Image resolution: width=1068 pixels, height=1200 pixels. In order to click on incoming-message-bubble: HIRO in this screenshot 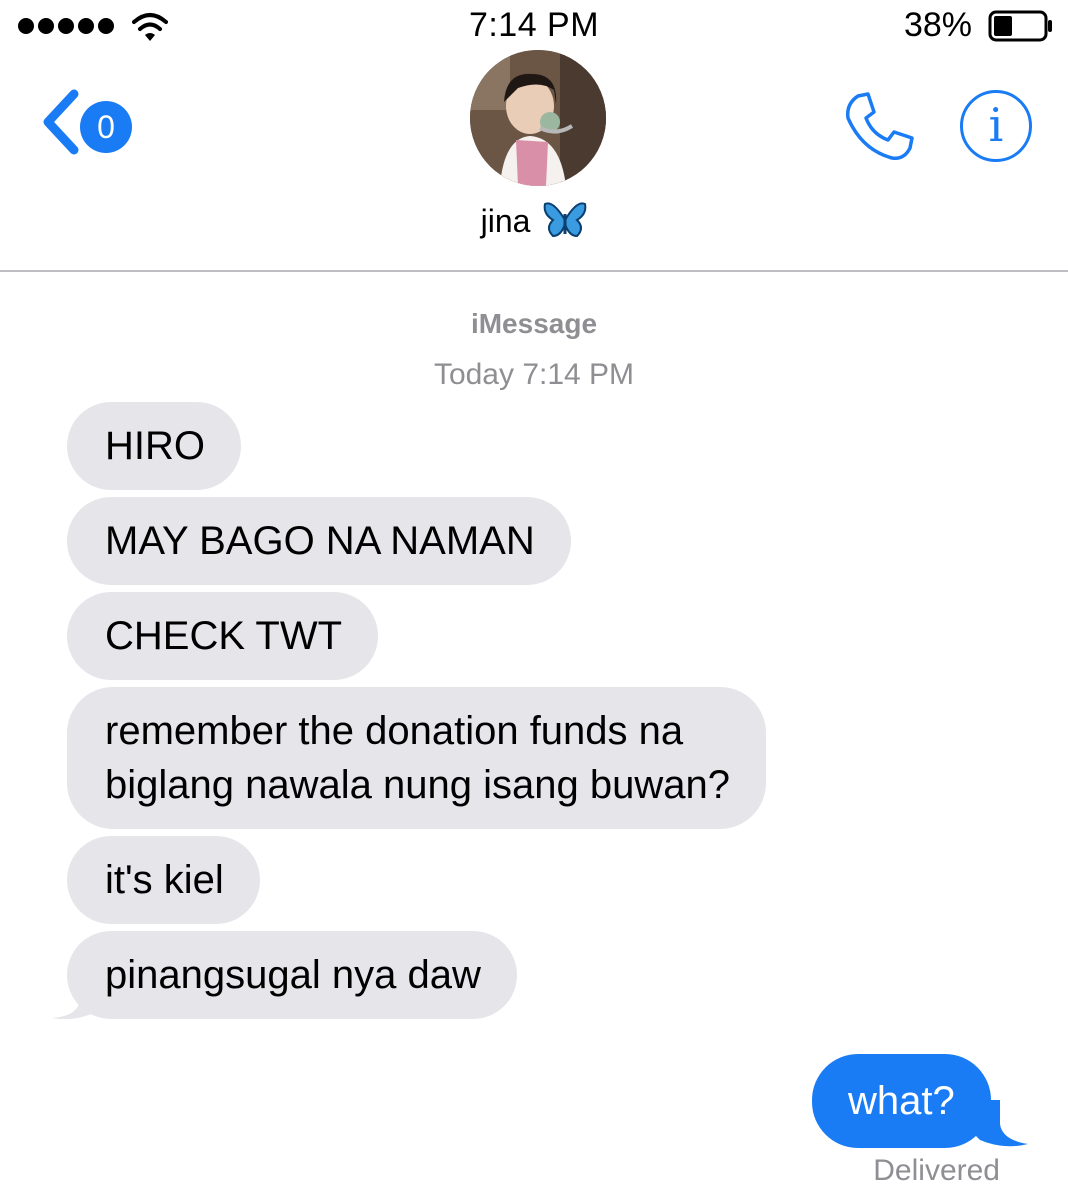, I will do `click(154, 446)`.